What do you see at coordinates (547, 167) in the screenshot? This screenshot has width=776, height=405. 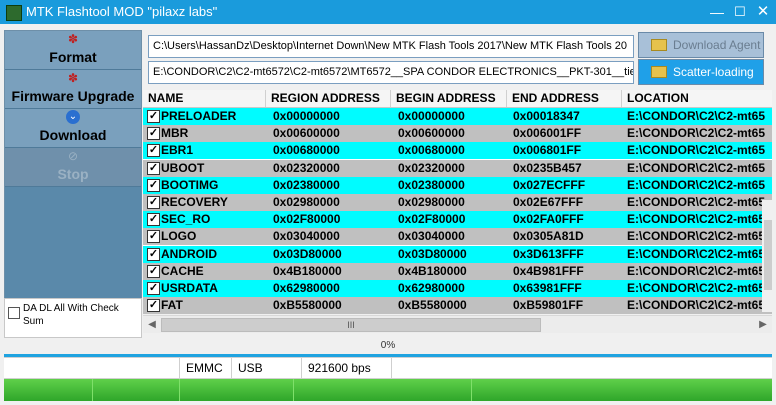 I see `cell-end: 0x0235B457` at bounding box center [547, 167].